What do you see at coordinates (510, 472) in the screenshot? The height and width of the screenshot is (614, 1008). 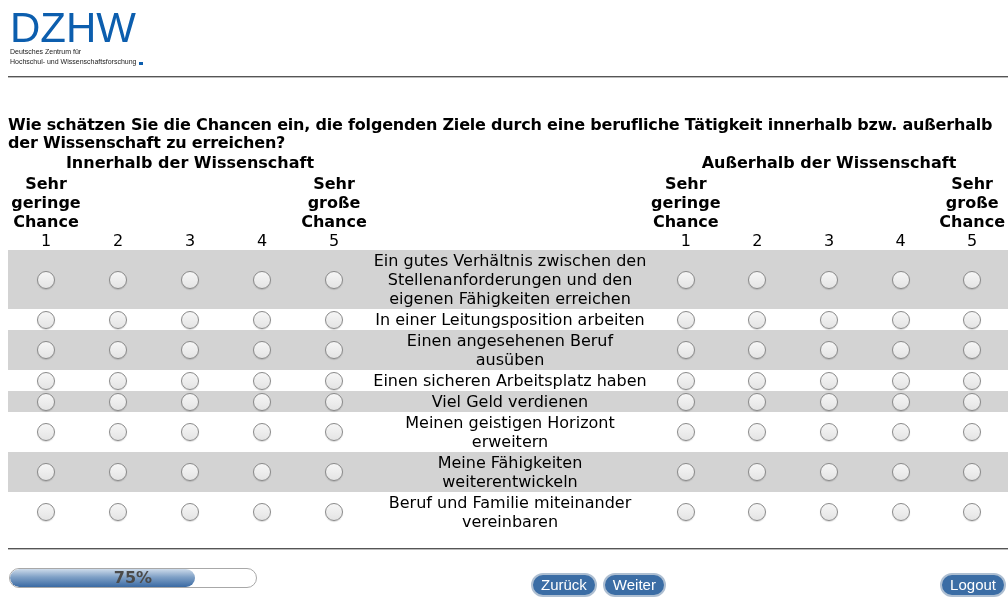 I see `item-text: Meine Fähigkeiten weiterentwickeln` at bounding box center [510, 472].